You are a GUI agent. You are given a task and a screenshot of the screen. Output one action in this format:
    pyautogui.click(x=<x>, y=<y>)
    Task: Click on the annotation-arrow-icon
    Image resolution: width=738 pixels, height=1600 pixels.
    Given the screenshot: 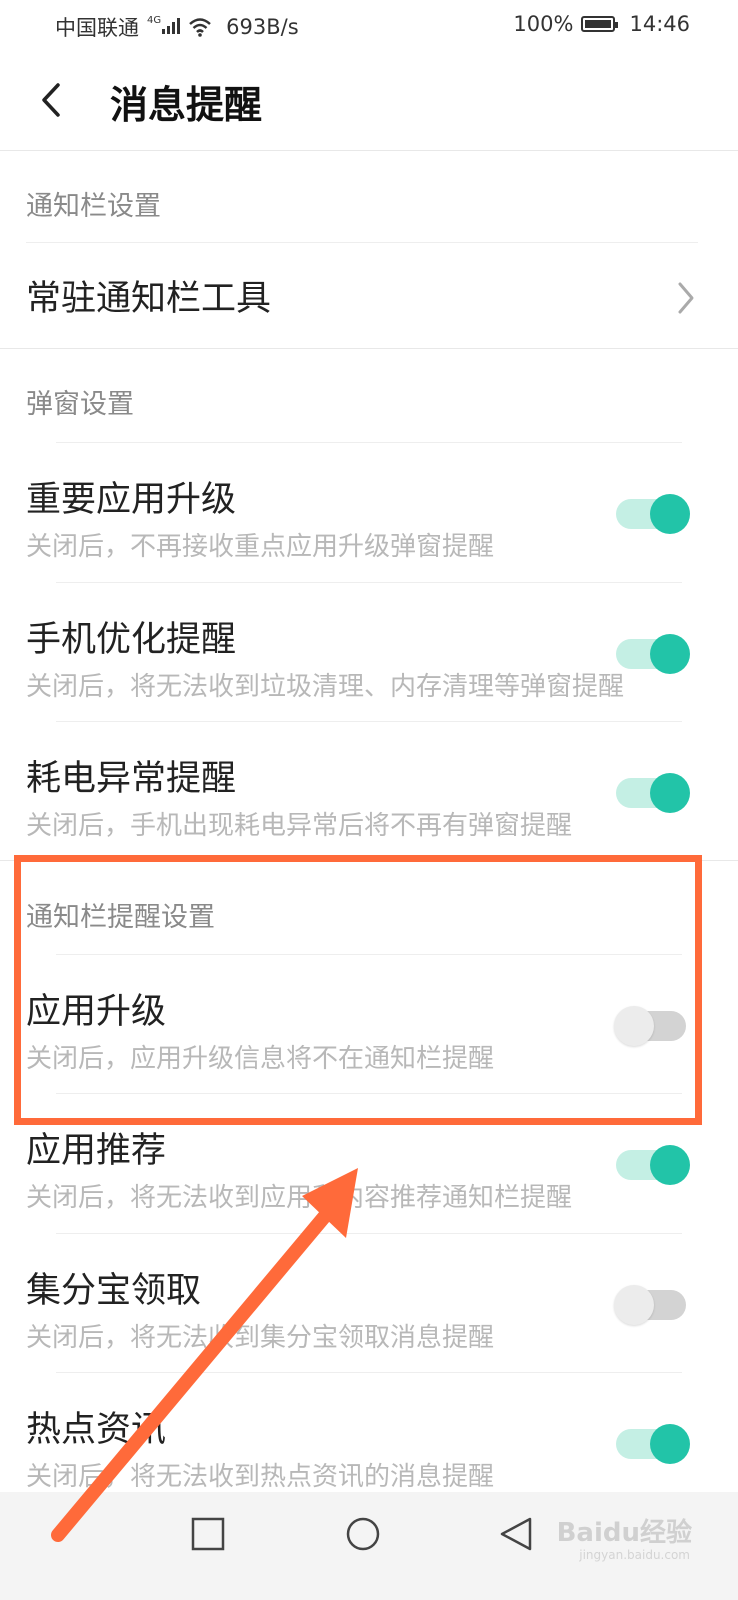 What is the action you would take?
    pyautogui.click(x=204, y=1355)
    